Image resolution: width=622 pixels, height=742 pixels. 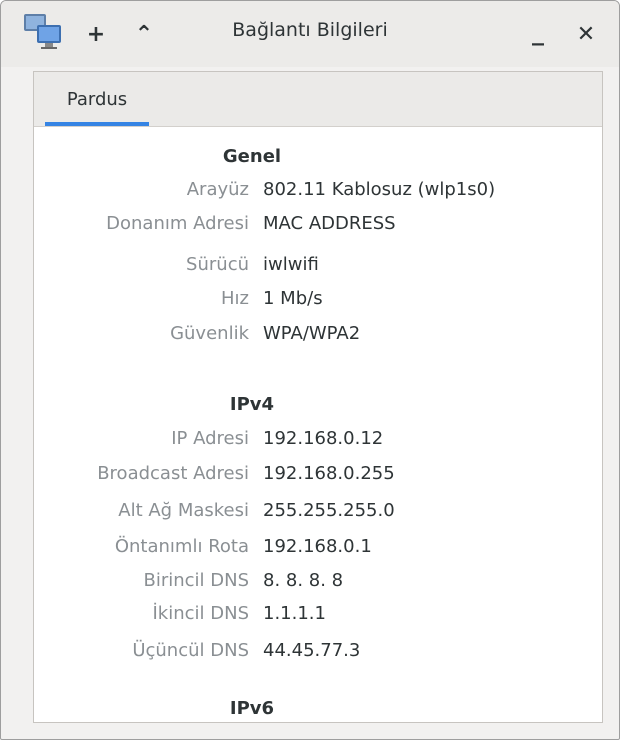 I want to click on row-value: iwlwifi, so click(x=291, y=264).